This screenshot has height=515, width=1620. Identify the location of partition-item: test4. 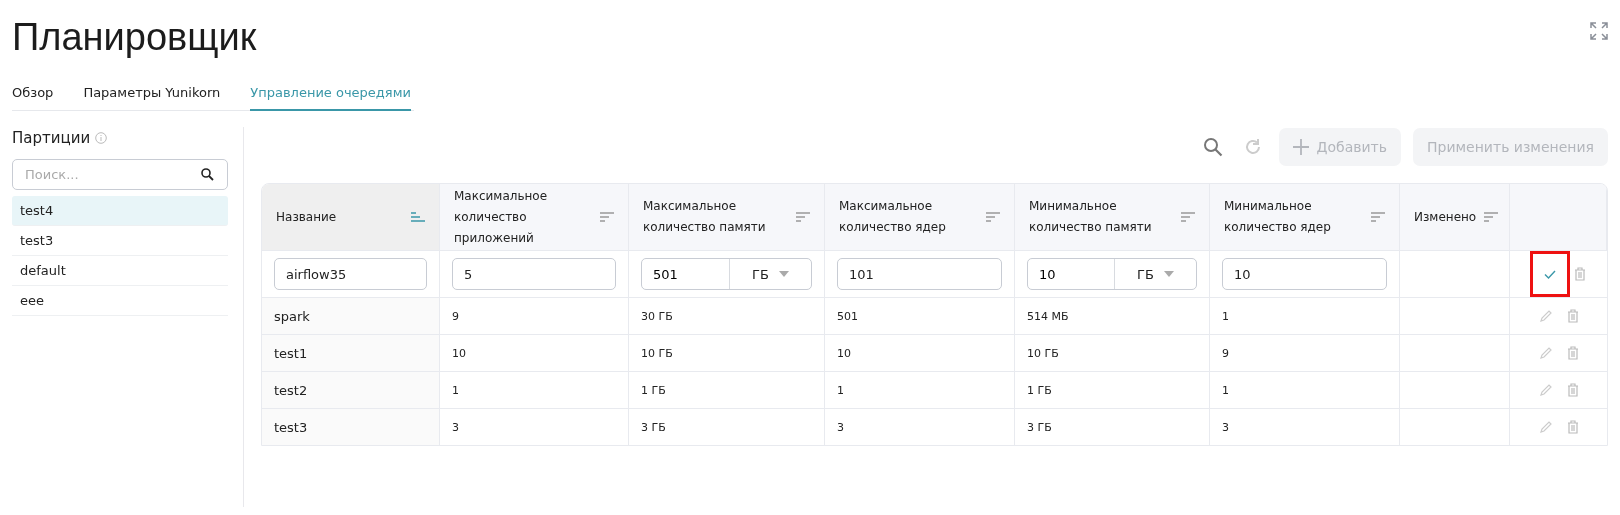
(120, 211).